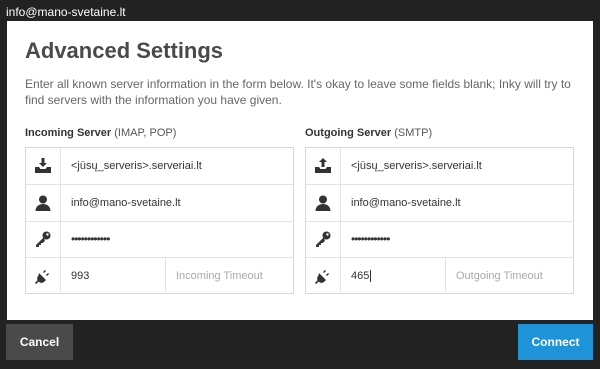 Image resolution: width=600 pixels, height=369 pixels. What do you see at coordinates (412, 133) in the screenshot?
I see `outgoing-label-rest: (SMTP)` at bounding box center [412, 133].